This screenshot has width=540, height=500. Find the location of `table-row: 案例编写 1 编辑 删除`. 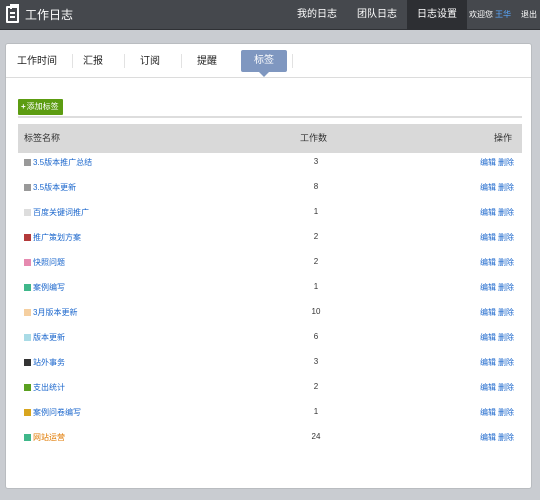

table-row: 案例编写 1 编辑 删除 is located at coordinates (270, 290).